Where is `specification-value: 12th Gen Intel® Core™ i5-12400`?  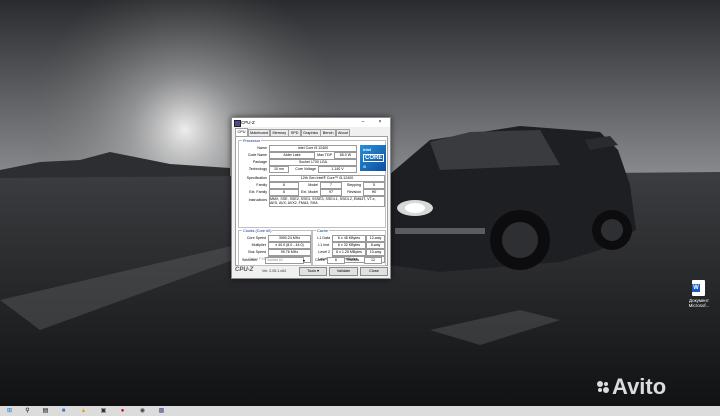 specification-value: 12th Gen Intel® Core™ i5-12400 is located at coordinates (327, 178).